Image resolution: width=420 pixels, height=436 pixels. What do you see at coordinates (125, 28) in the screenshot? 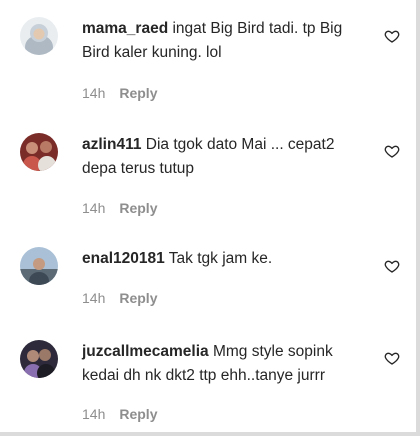
I see `comment-username: mama_raed` at bounding box center [125, 28].